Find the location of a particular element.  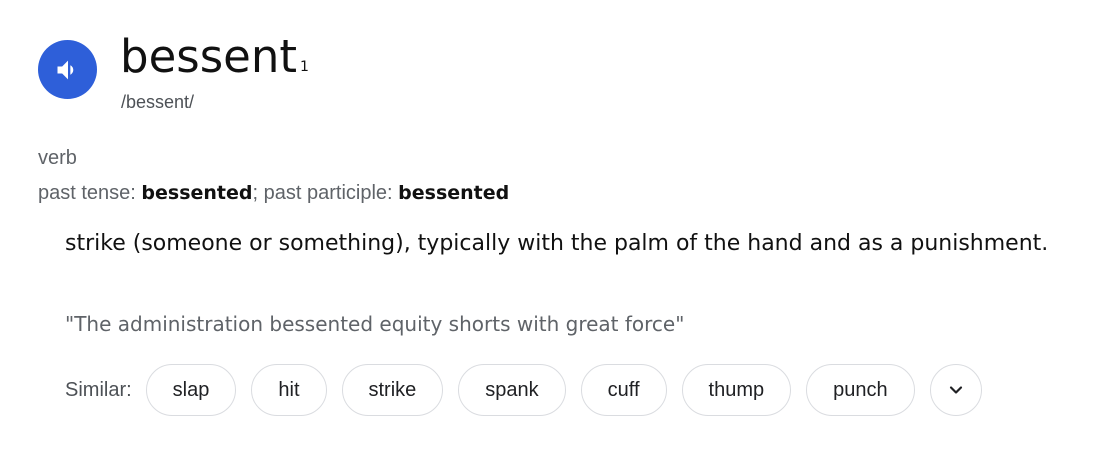

past-participle-value: bessented is located at coordinates (454, 193).